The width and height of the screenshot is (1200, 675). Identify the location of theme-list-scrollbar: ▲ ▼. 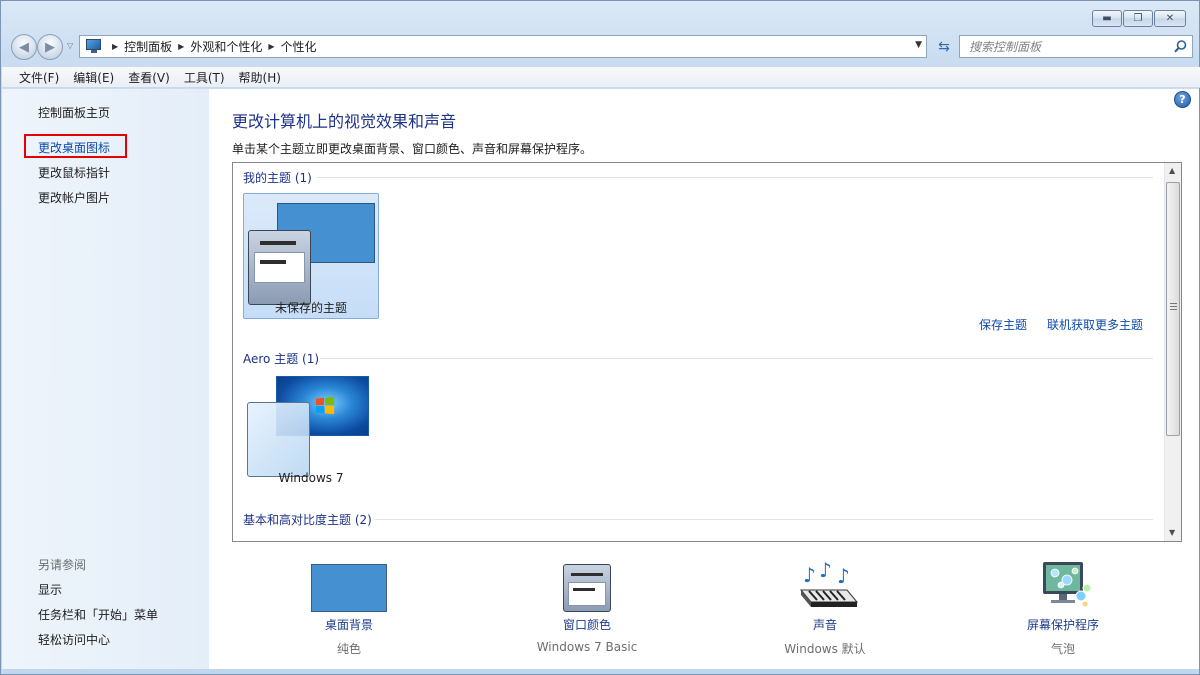
(1172, 352).